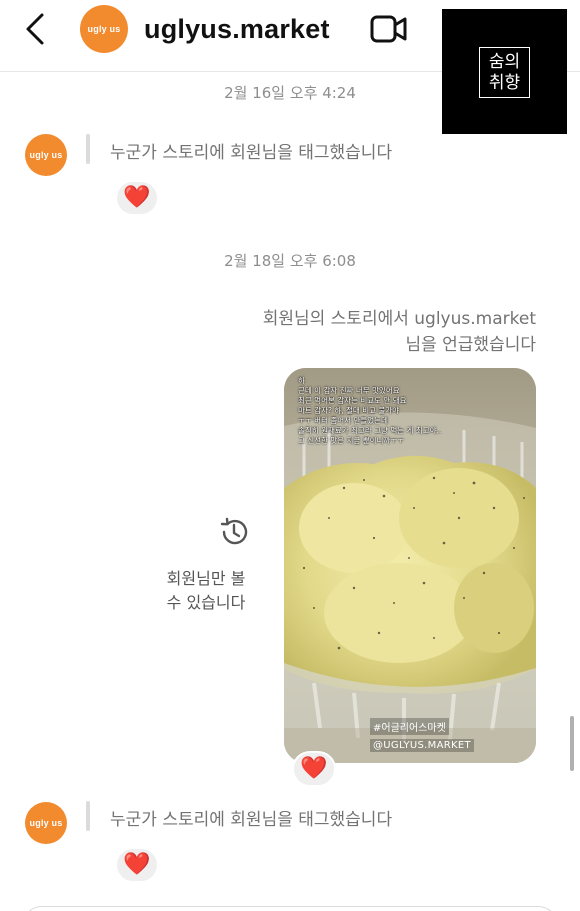  What do you see at coordinates (399, 319) in the screenshot?
I see `mention-line1: 회원님의 스토리에서 uglyus.market` at bounding box center [399, 319].